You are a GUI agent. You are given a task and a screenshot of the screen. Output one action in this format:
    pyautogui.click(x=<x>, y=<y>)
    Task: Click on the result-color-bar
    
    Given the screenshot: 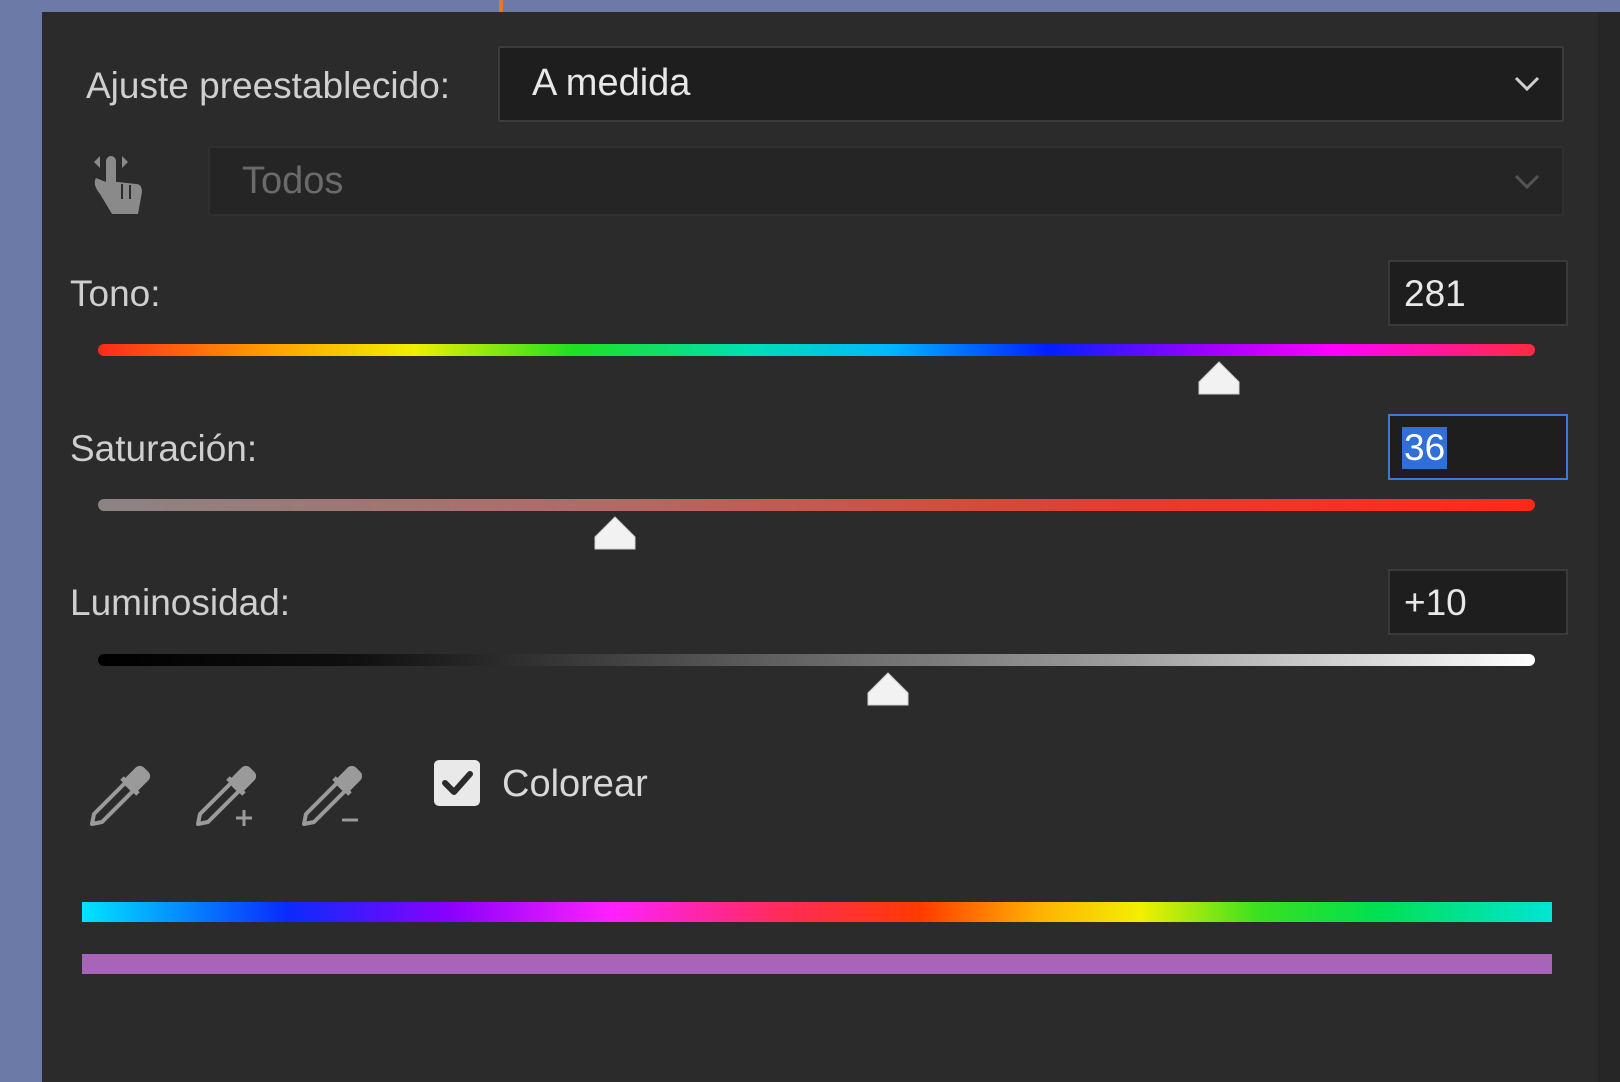 What is the action you would take?
    pyautogui.click(x=817, y=964)
    